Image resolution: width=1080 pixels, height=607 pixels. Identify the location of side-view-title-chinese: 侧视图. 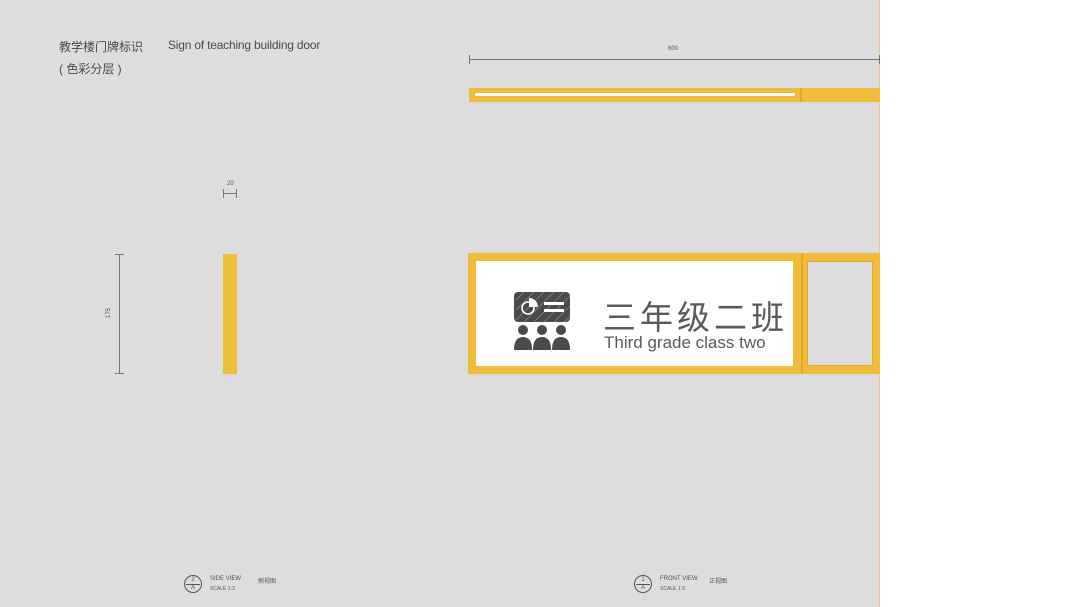
(267, 582).